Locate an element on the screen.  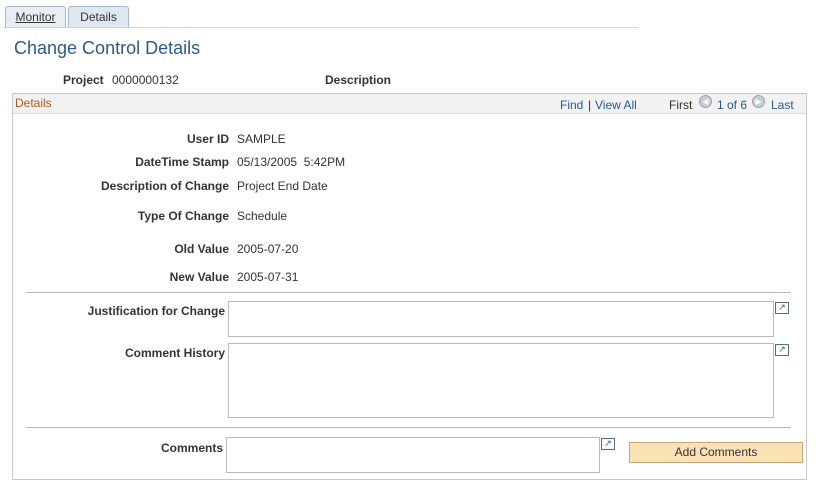
expand-comment-history-icon: ↗ is located at coordinates (782, 350).